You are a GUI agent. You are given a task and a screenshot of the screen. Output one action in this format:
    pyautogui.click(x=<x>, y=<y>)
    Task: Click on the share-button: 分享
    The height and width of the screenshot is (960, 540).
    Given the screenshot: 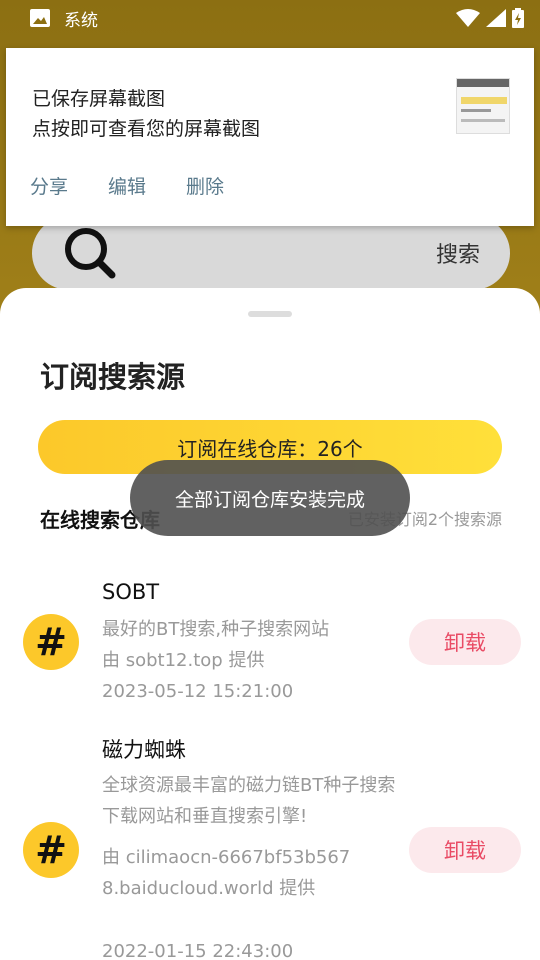 What is the action you would take?
    pyautogui.click(x=49, y=185)
    